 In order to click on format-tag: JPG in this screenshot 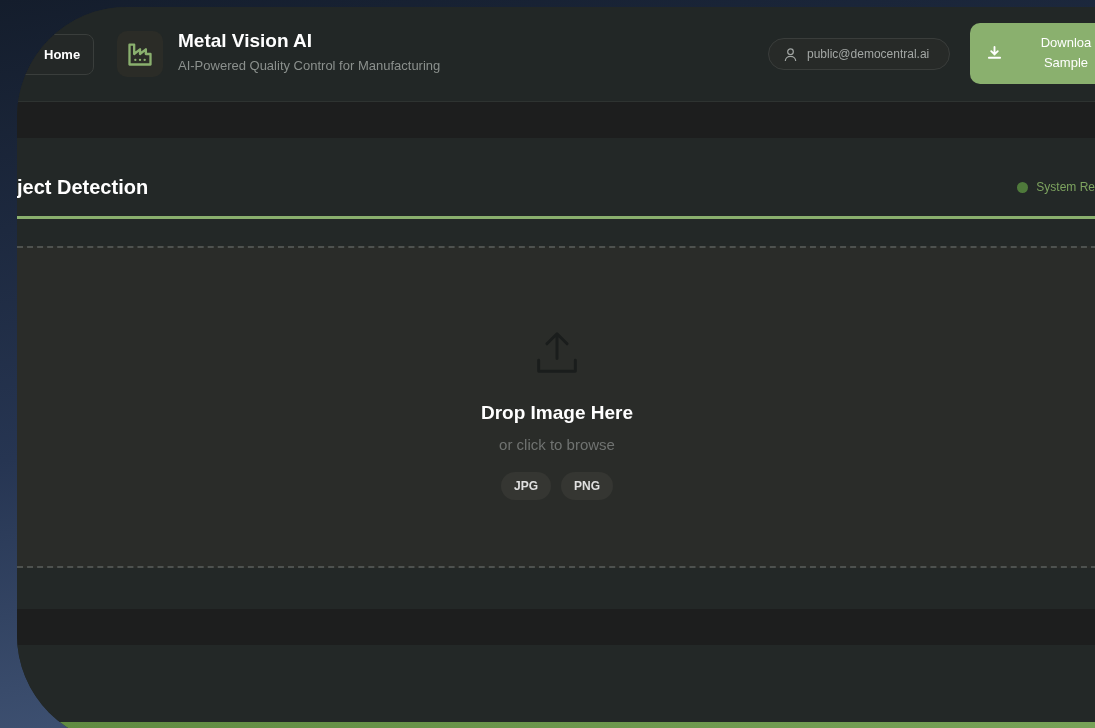, I will do `click(526, 486)`.